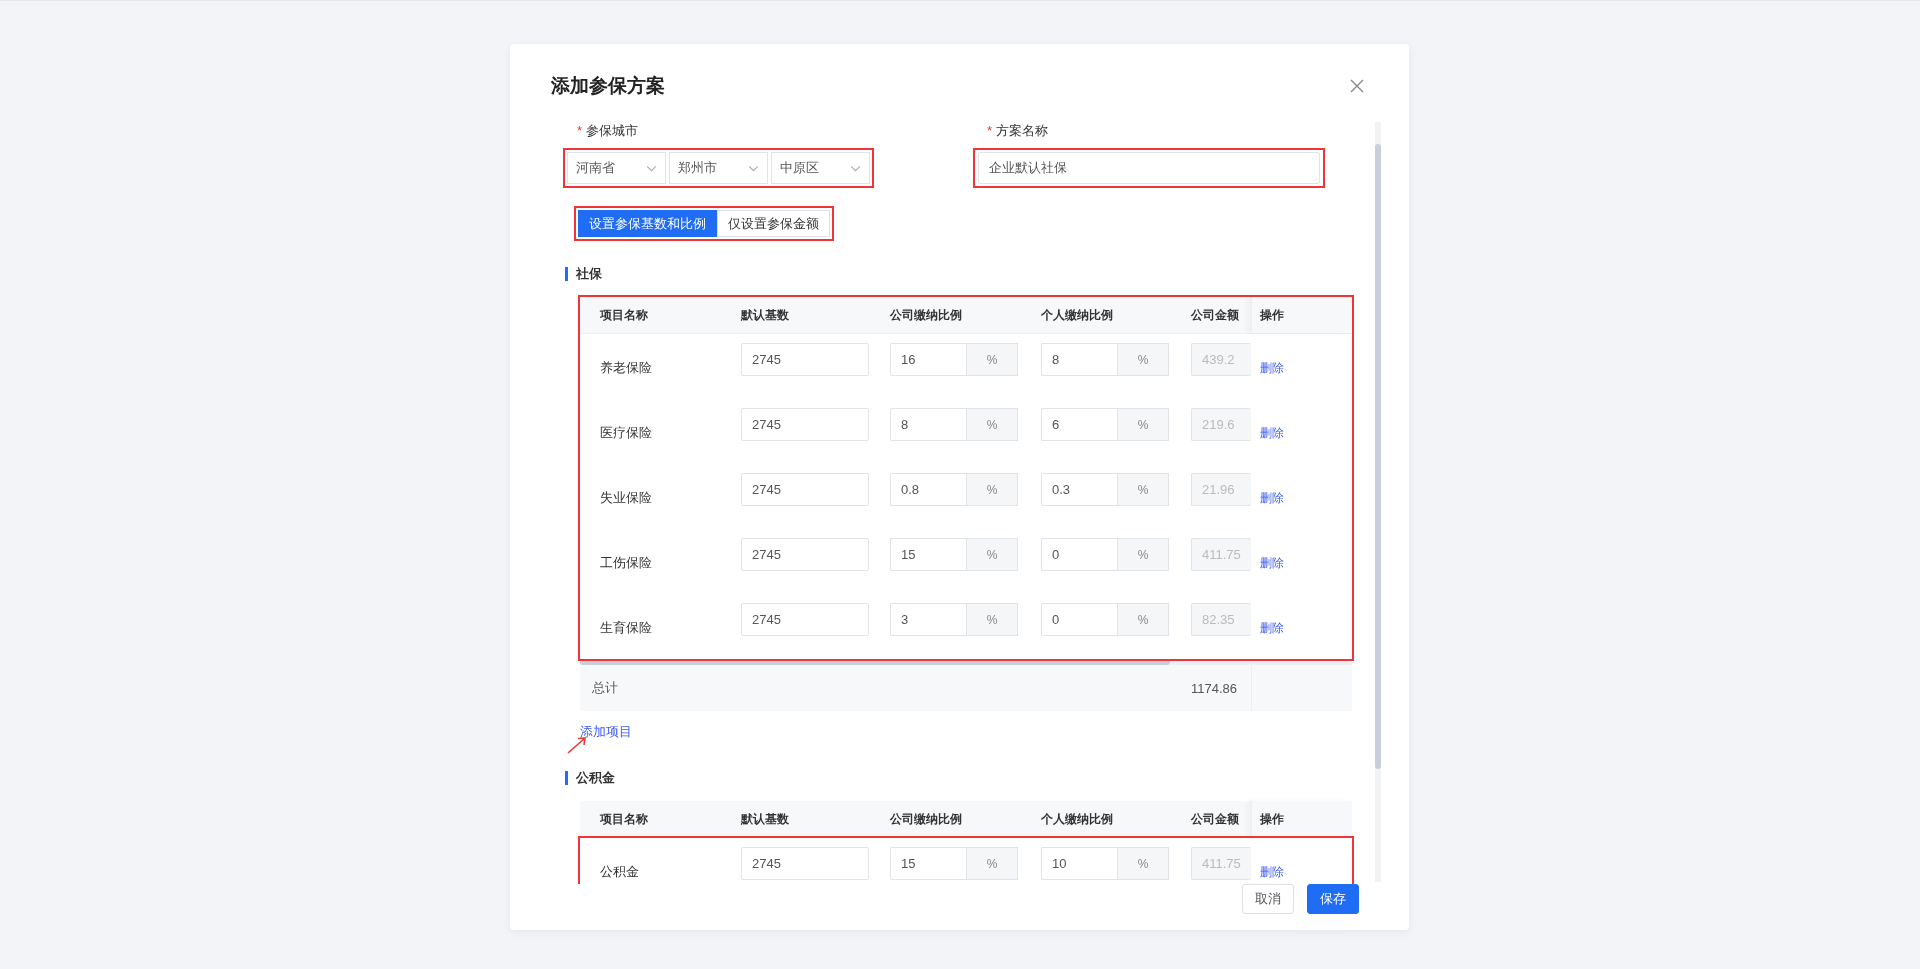 The height and width of the screenshot is (969, 1920). I want to click on footer-button: 取消, so click(1268, 899).